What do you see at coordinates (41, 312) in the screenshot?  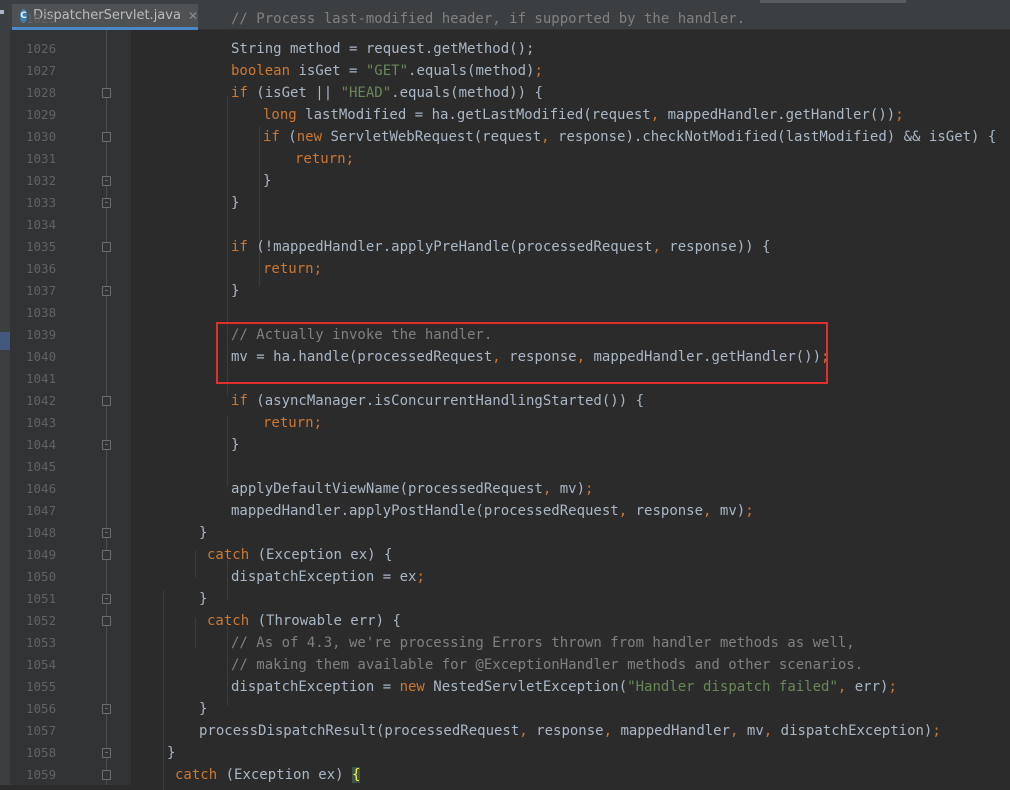 I see `line-number: 1038` at bounding box center [41, 312].